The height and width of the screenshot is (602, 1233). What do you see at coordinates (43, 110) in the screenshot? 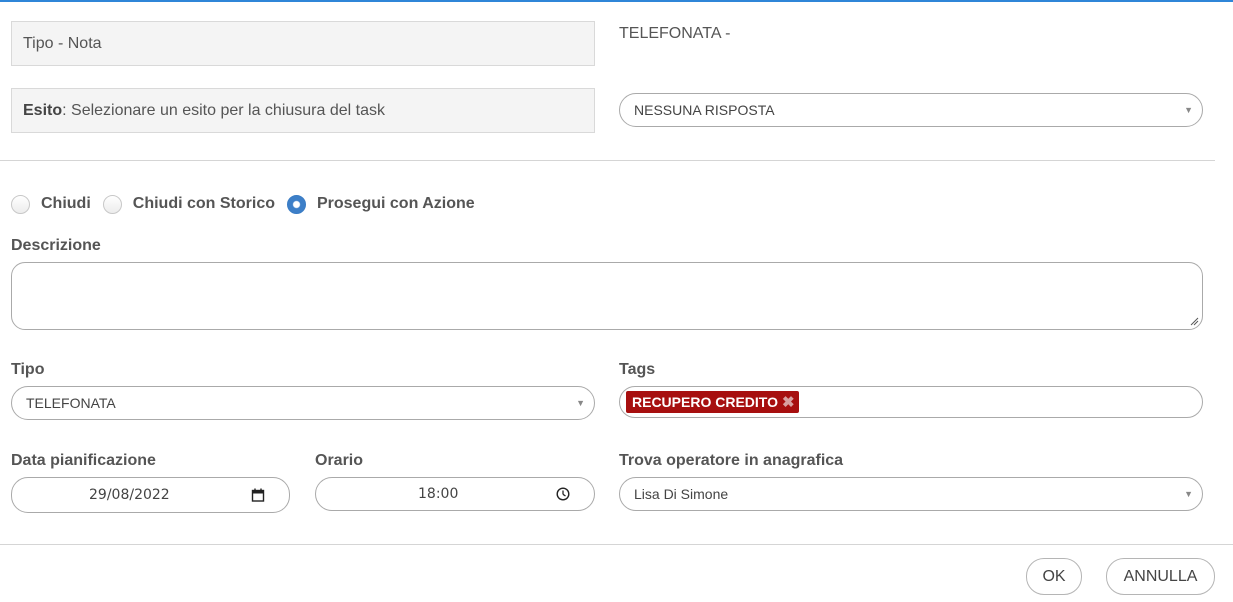
I see `esito-label-bold: Esito` at bounding box center [43, 110].